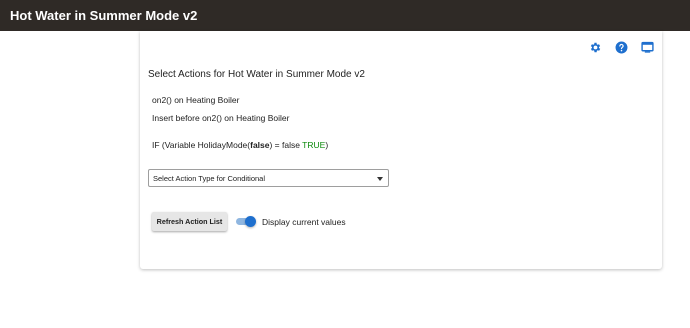 The width and height of the screenshot is (690, 328). What do you see at coordinates (221, 118) in the screenshot?
I see `action-line-insert: Insert before on2() on Heating Boiler` at bounding box center [221, 118].